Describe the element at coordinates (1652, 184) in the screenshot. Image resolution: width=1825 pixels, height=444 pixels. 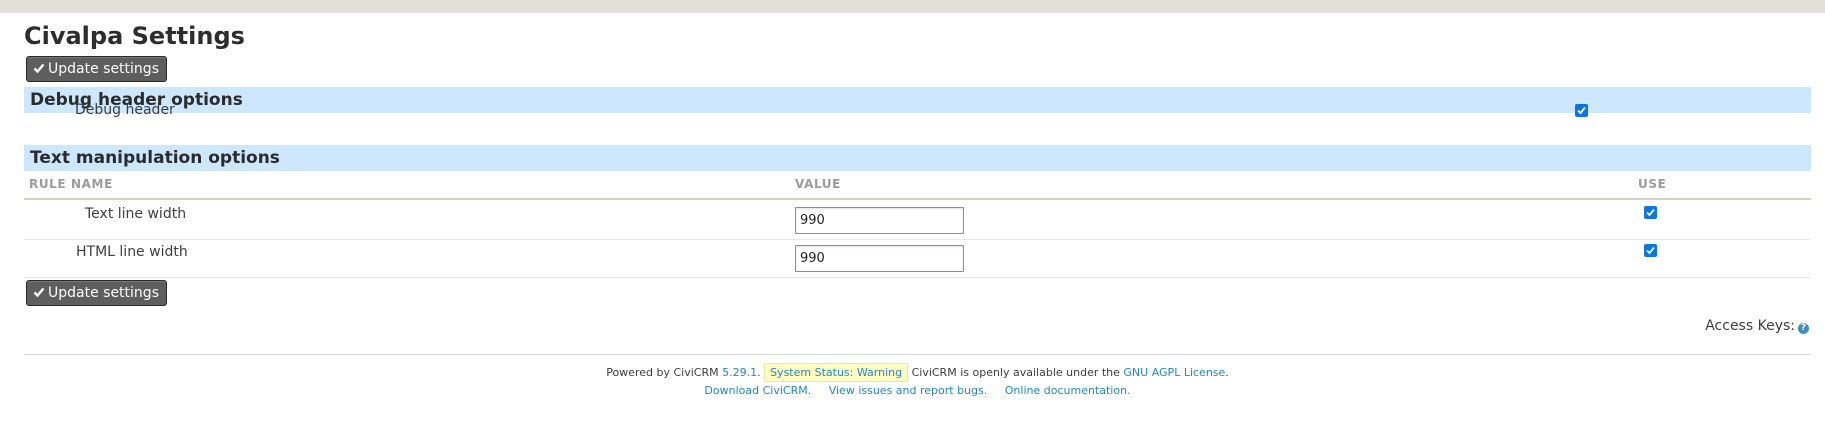
I see `column-header-use: USE` at that location.